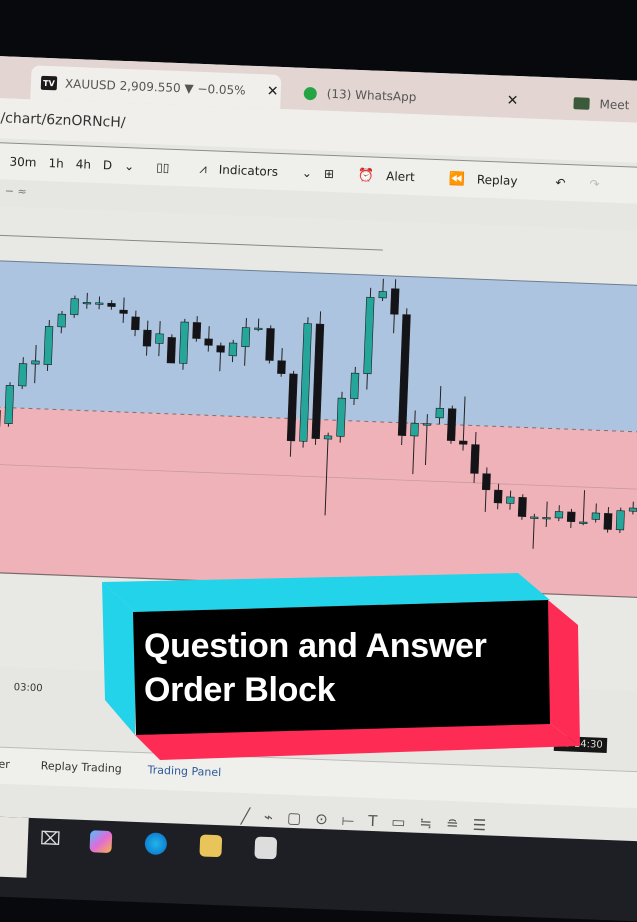 Image resolution: width=637 pixels, height=922 pixels. I want to click on tab-label: Meet, so click(614, 104).